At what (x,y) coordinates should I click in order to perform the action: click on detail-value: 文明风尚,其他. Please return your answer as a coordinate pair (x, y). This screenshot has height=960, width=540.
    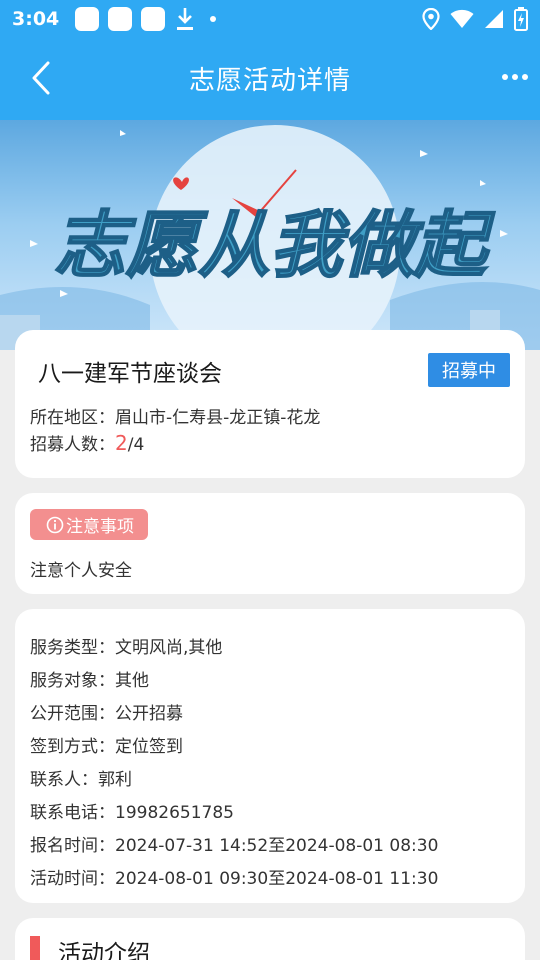
    Looking at the image, I should click on (169, 648).